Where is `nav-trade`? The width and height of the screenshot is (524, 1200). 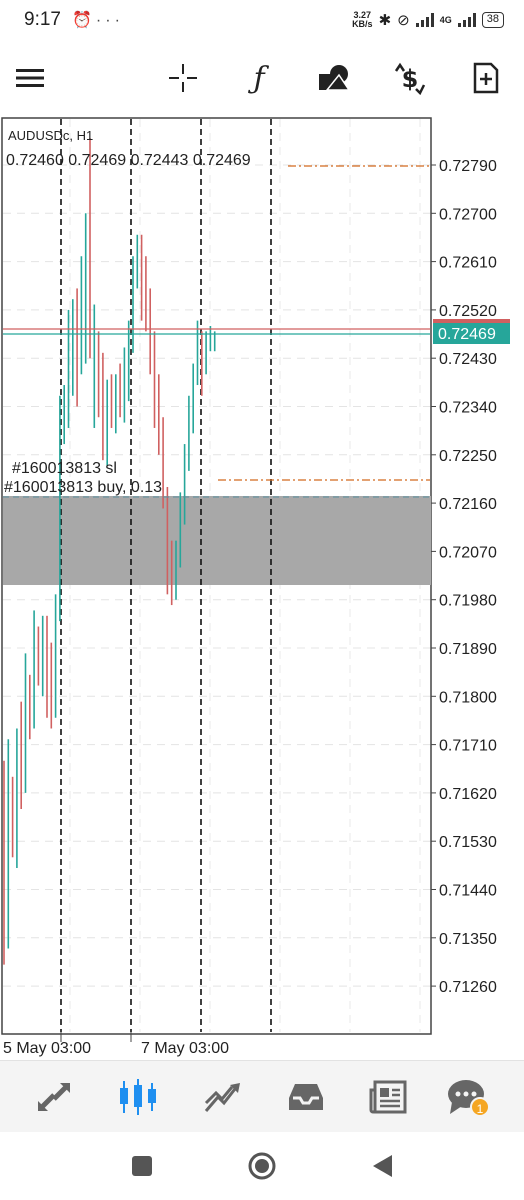
nav-trade is located at coordinates (222, 1097).